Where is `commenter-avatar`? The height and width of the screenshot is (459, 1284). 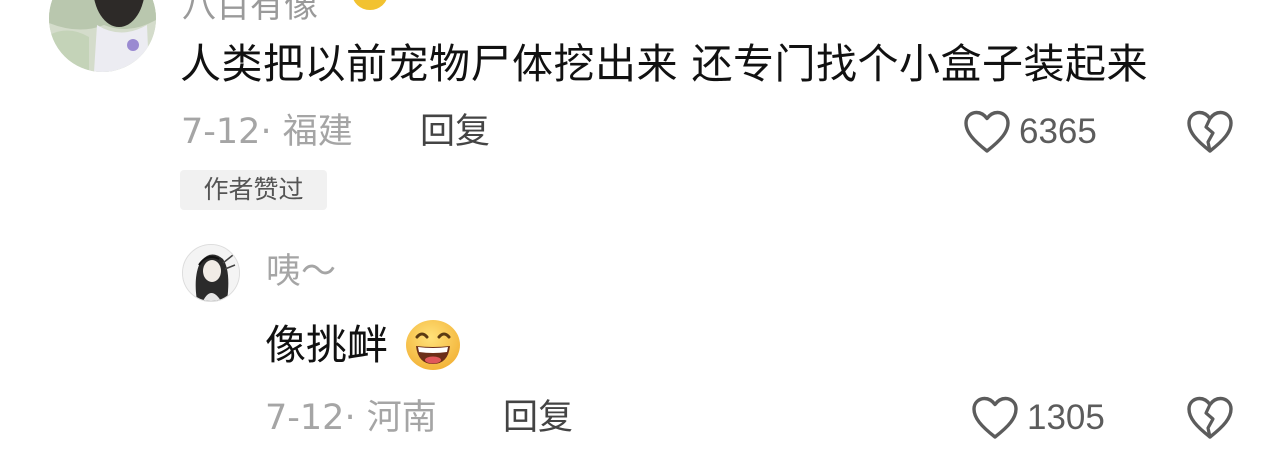 commenter-avatar is located at coordinates (102, 36).